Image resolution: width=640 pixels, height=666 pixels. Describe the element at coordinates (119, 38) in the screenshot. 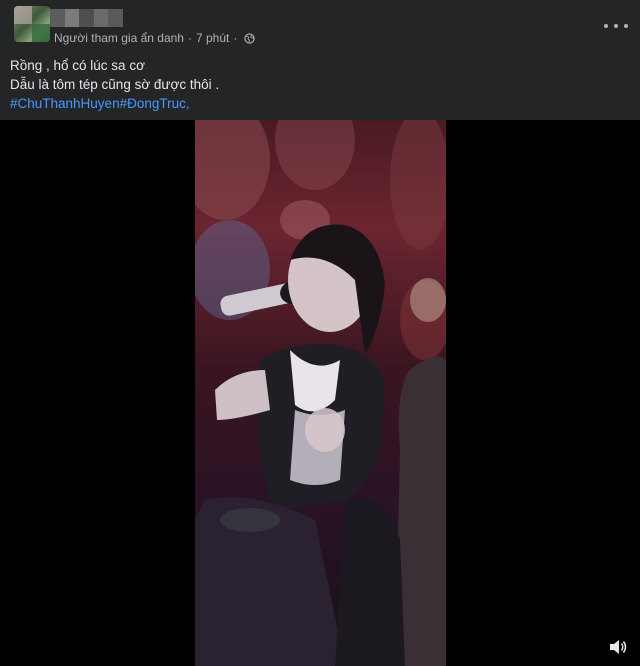

I see `author-label: Người tham gia ẩn danh` at that location.